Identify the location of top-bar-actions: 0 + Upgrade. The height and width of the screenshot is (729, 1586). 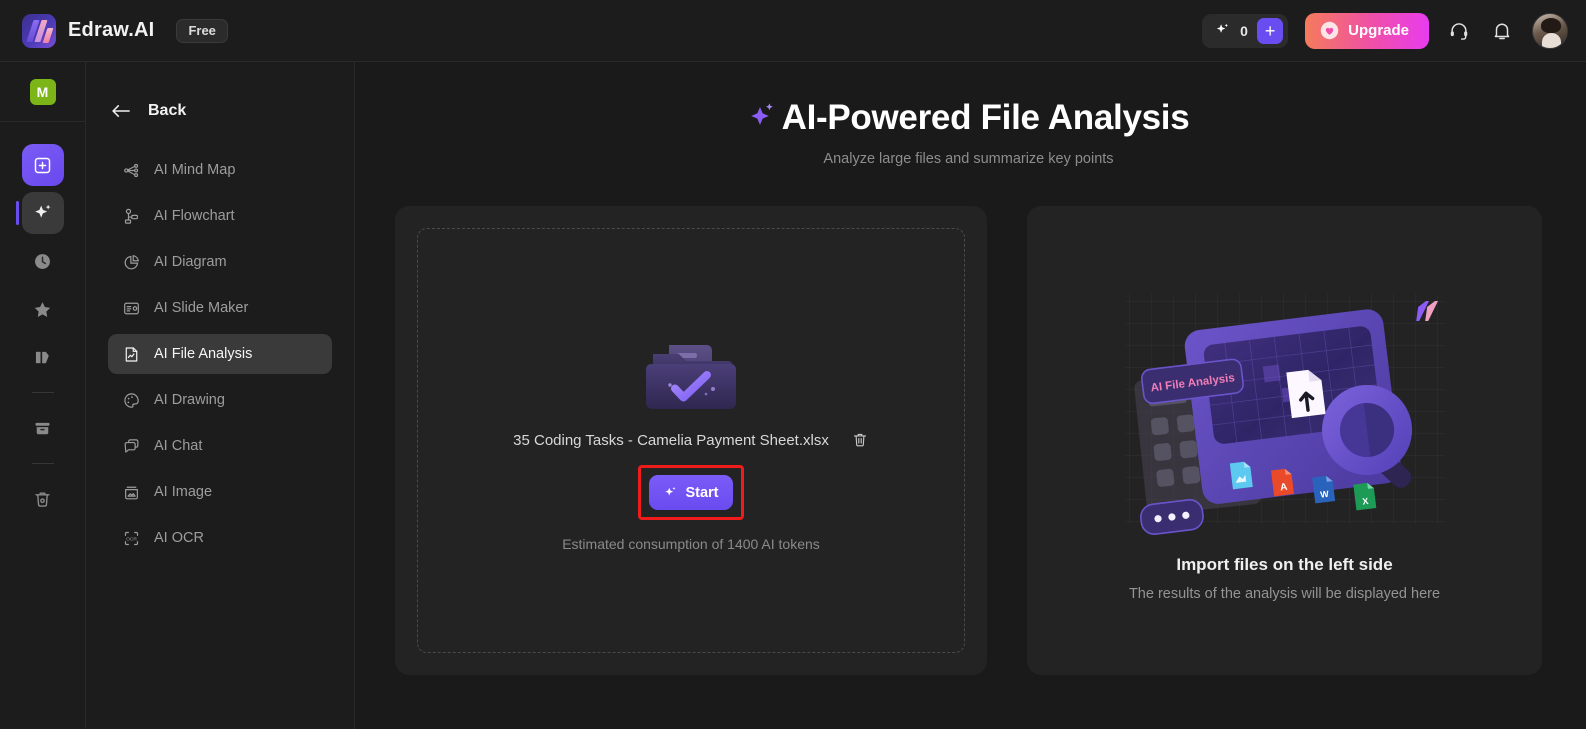
(1385, 30).